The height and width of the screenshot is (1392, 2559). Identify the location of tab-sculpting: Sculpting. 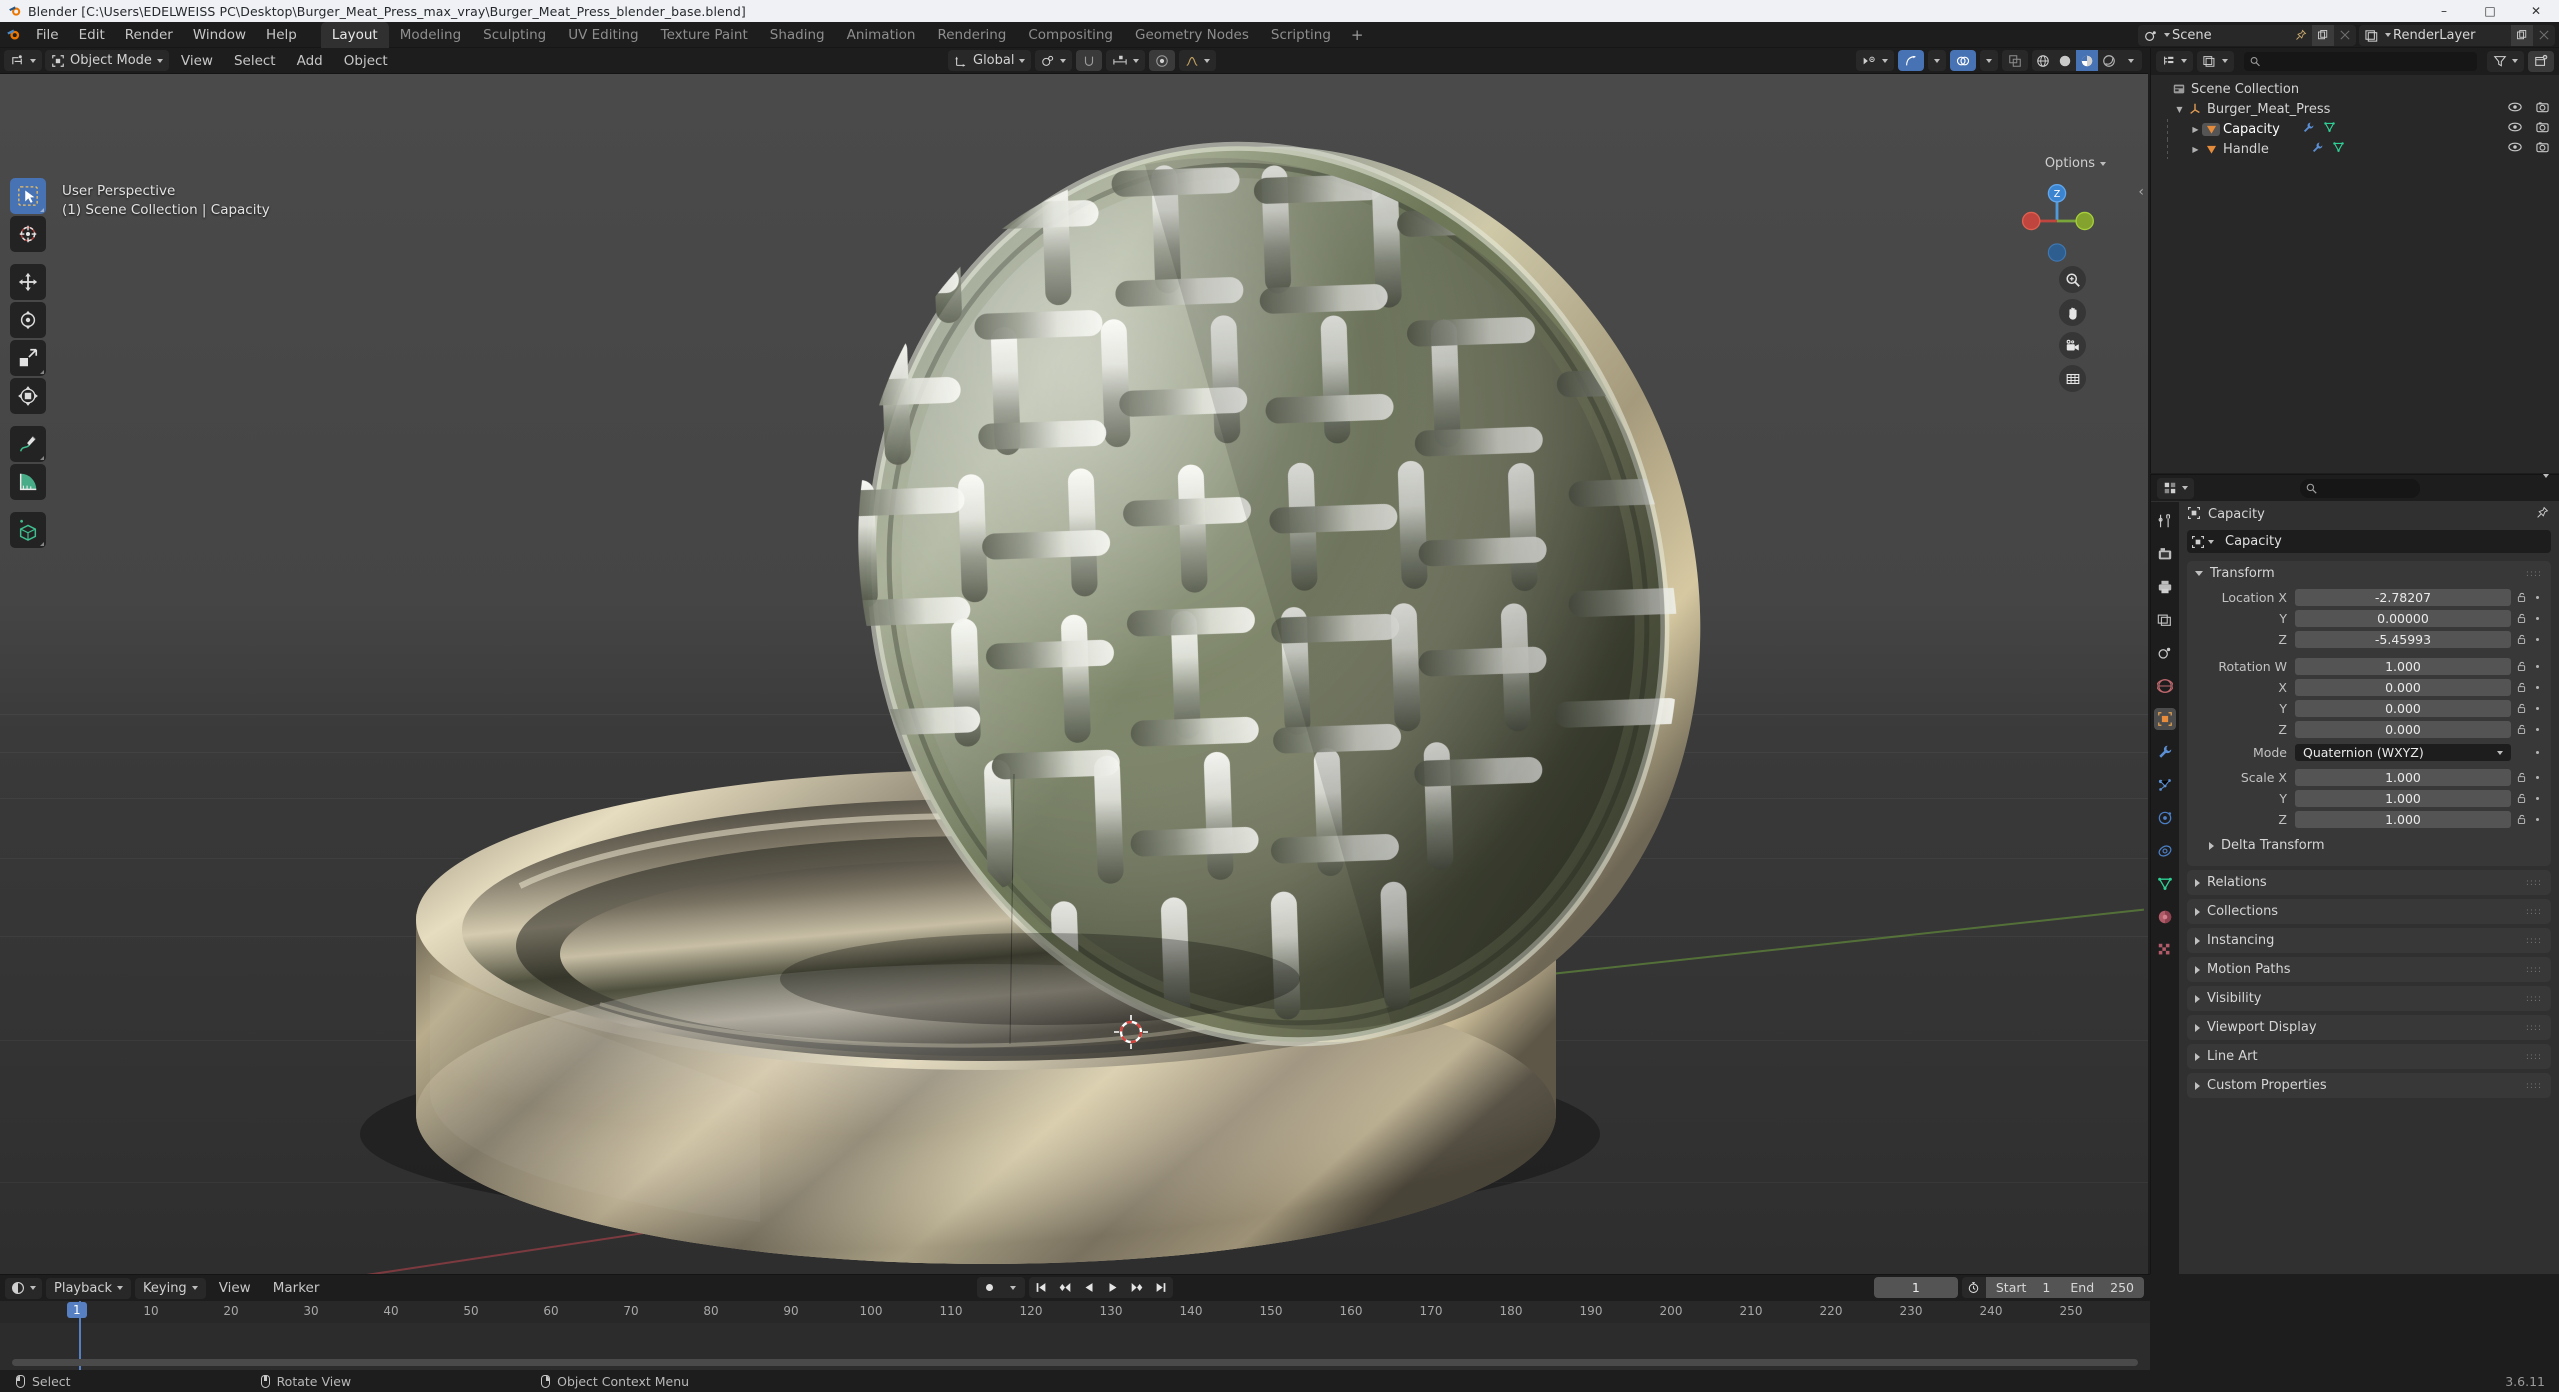
(514, 35).